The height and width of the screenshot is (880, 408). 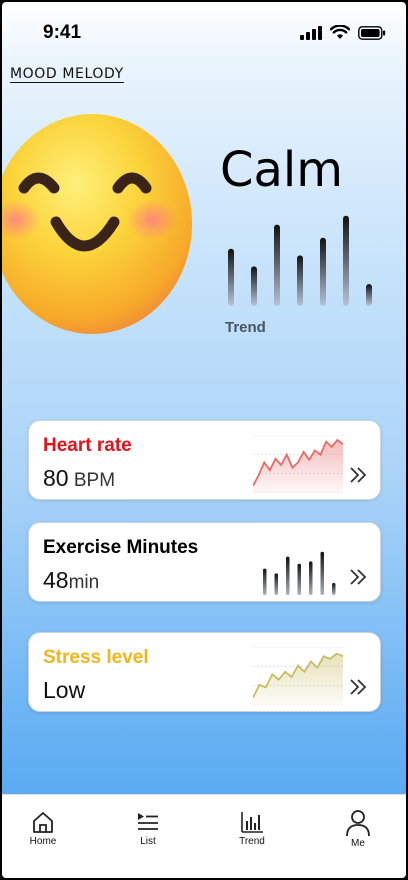 What do you see at coordinates (43, 841) in the screenshot?
I see `tab-label: Home` at bounding box center [43, 841].